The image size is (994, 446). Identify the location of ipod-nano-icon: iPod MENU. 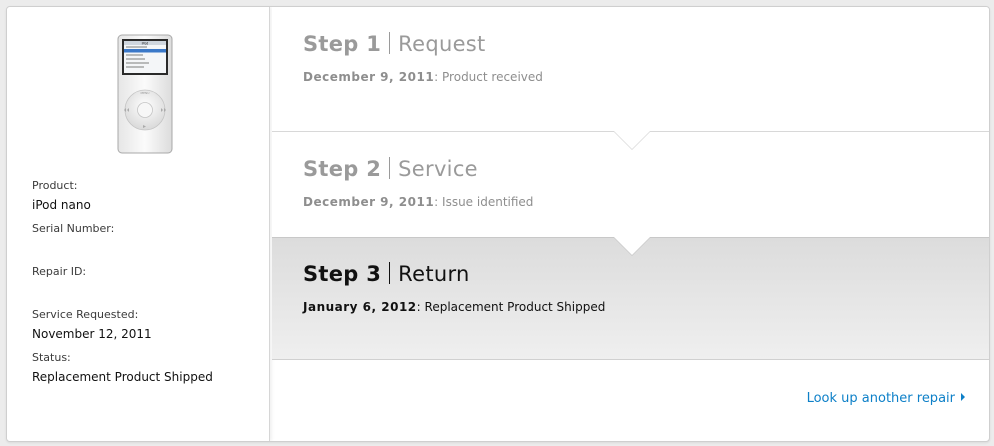
(145, 96).